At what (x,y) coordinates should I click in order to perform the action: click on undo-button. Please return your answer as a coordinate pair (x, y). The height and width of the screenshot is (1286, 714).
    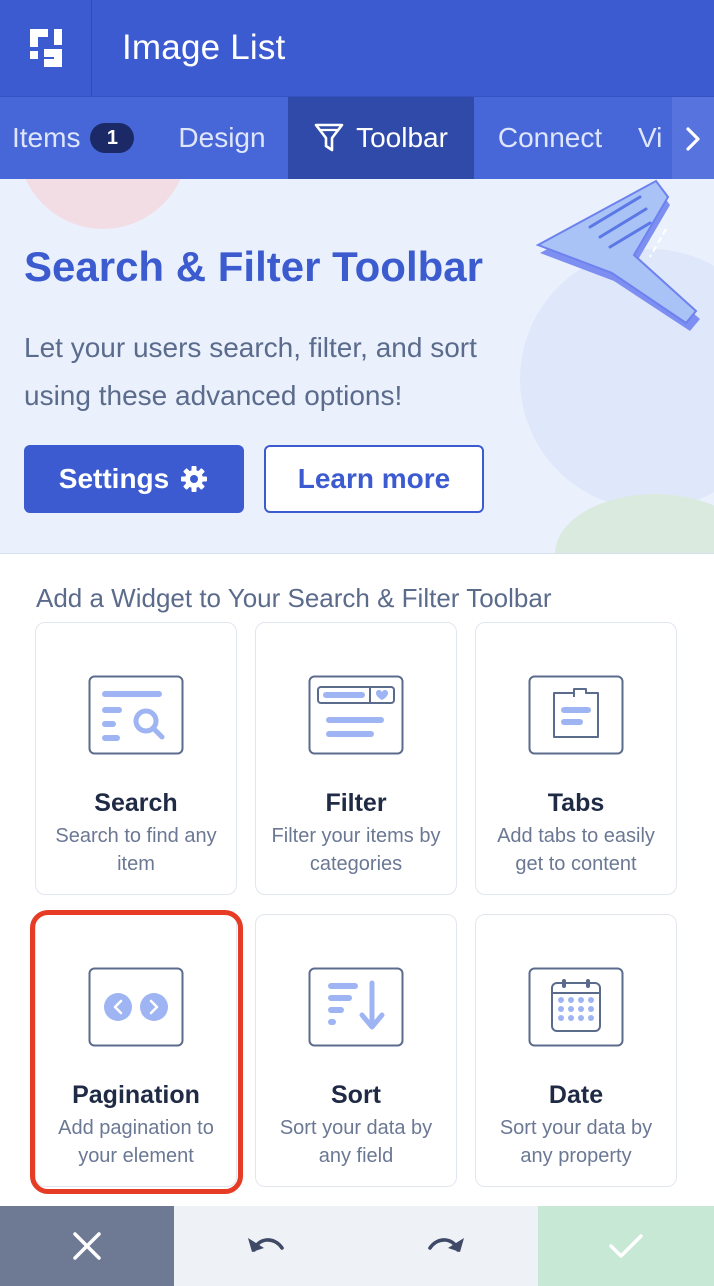
    Looking at the image, I should click on (265, 1246).